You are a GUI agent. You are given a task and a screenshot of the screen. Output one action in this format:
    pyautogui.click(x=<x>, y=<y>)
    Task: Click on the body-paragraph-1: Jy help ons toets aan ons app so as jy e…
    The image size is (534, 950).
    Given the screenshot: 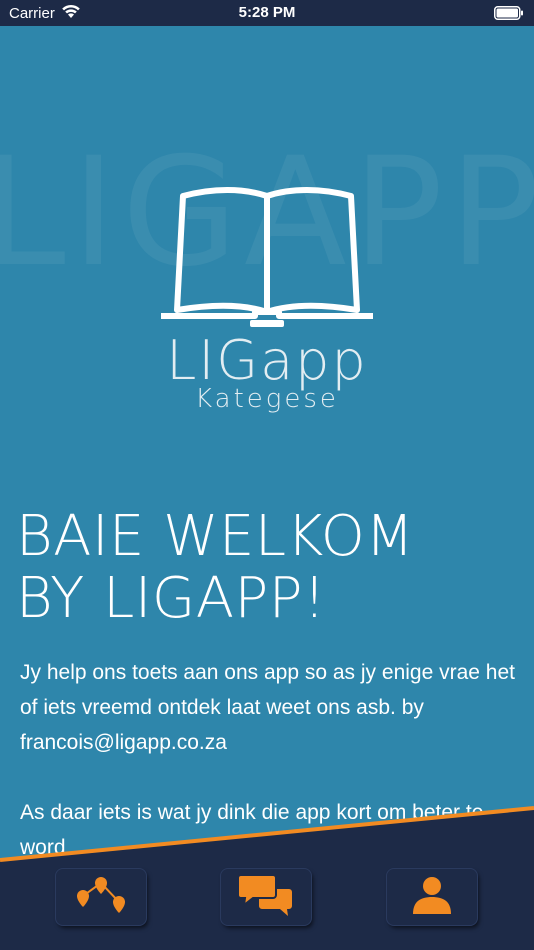 What is the action you would take?
    pyautogui.click(x=267, y=707)
    